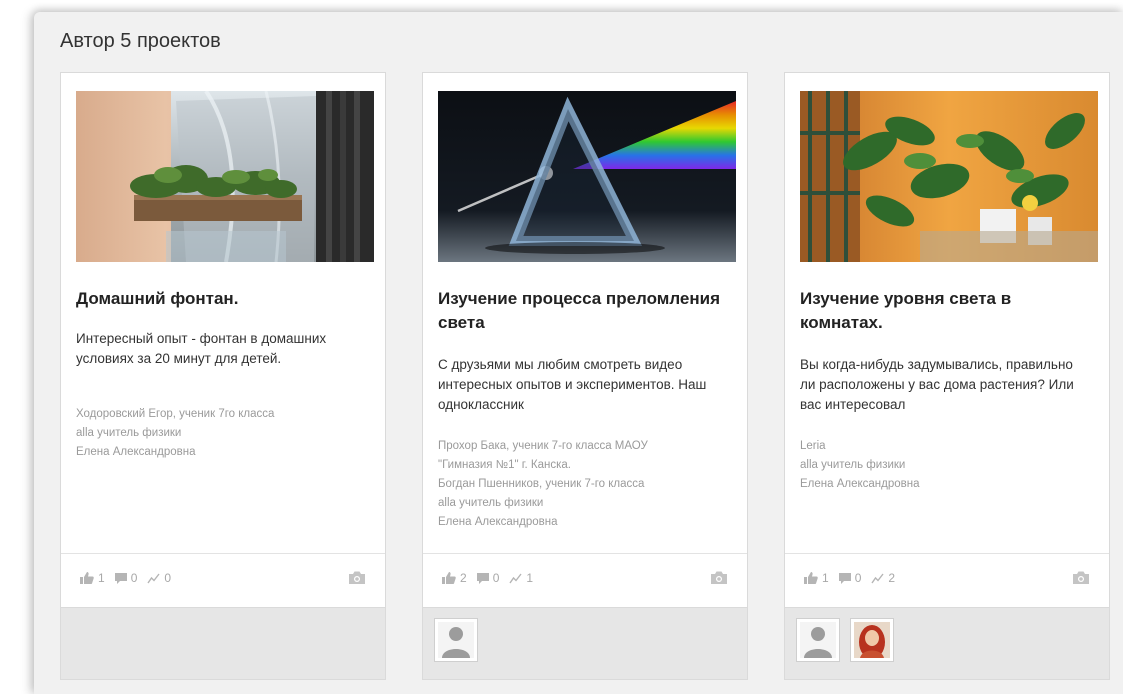 The image size is (1123, 694). I want to click on author-line: Прохор Бака, ученик 7-го класса МАОУ, so click(543, 446).